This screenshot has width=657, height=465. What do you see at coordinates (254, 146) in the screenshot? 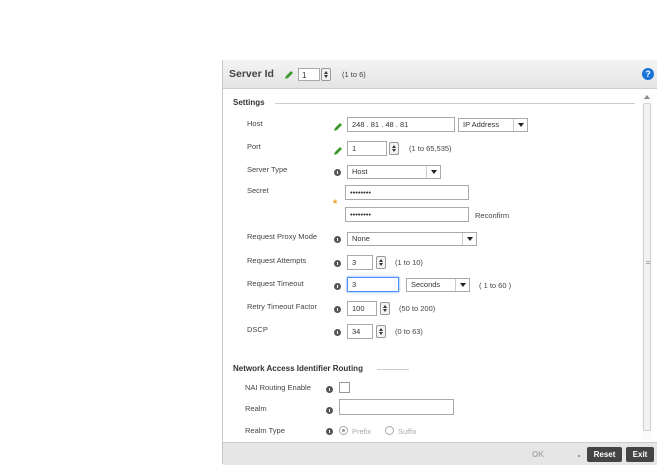
I see `port-label: Port` at bounding box center [254, 146].